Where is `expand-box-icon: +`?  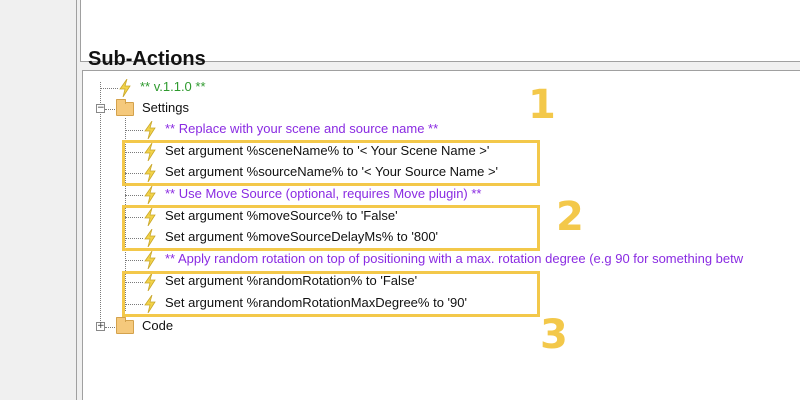 expand-box-icon: + is located at coordinates (100, 326).